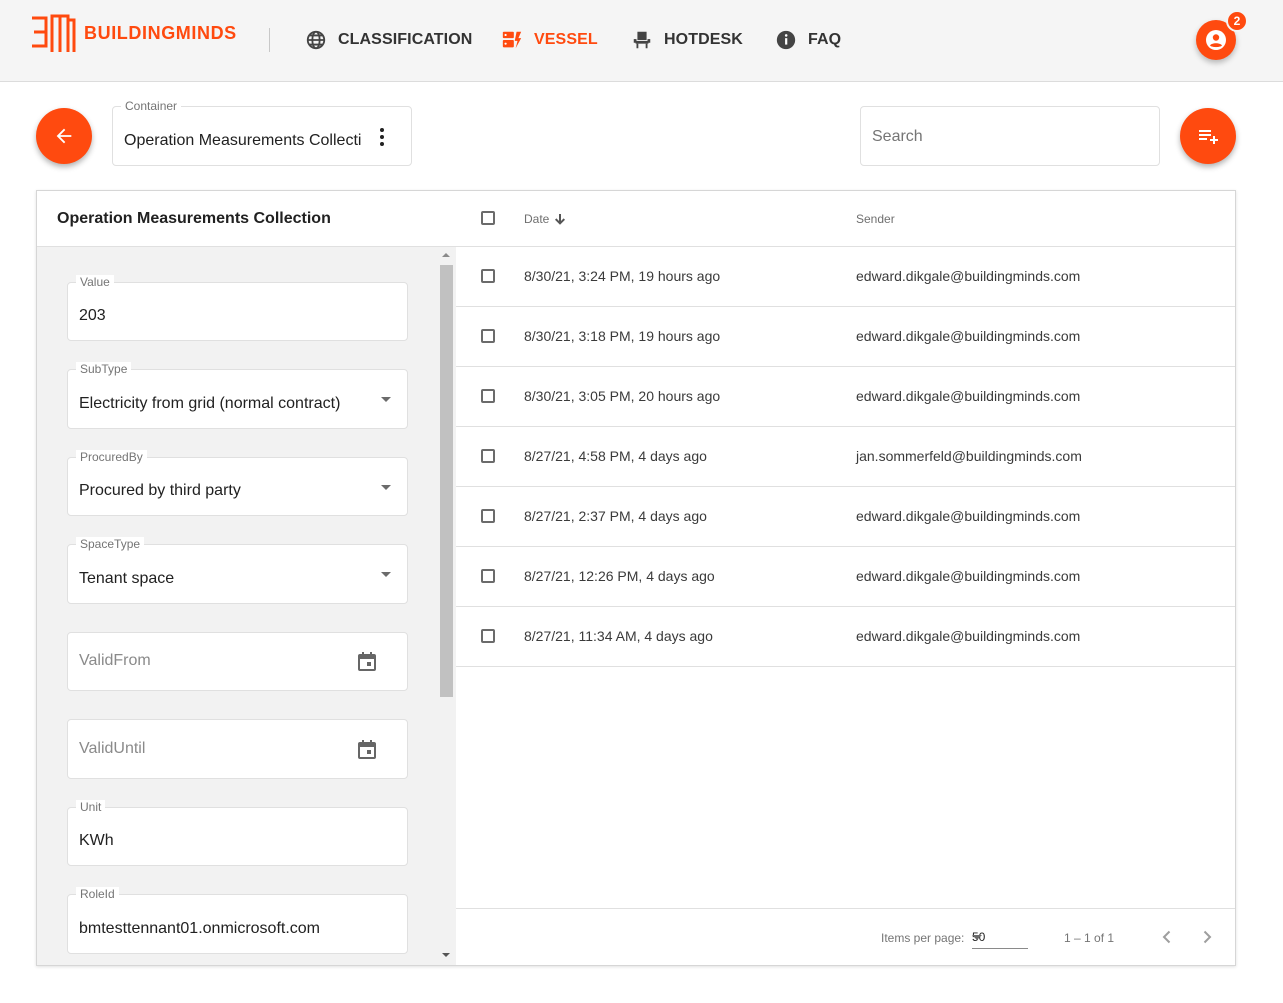 This screenshot has width=1283, height=1003. I want to click on field-label: Unit, so click(91, 807).